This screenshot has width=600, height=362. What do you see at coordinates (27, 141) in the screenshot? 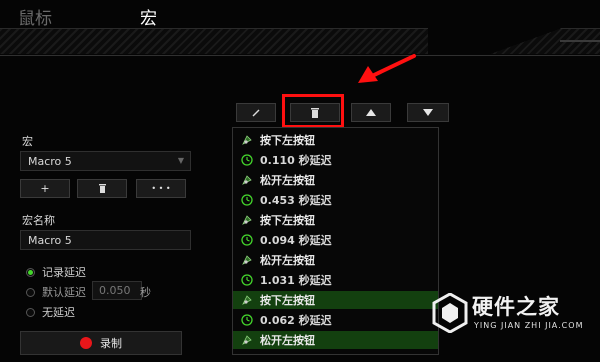
I see `macro-label: 宏` at bounding box center [27, 141].